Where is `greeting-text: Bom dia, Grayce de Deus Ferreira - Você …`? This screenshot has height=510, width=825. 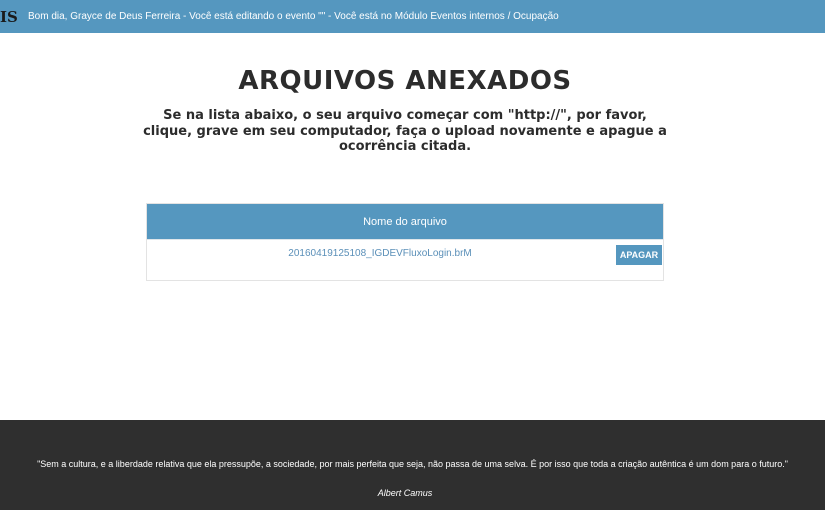
greeting-text: Bom dia, Grayce de Deus Ferreira - Você … is located at coordinates (293, 16).